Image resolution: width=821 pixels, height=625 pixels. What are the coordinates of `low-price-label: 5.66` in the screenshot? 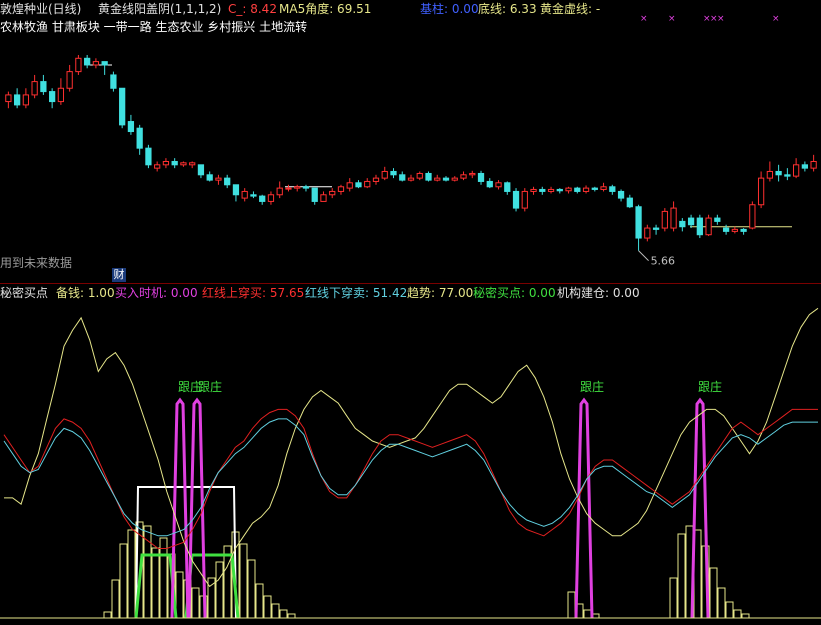 It's located at (663, 261).